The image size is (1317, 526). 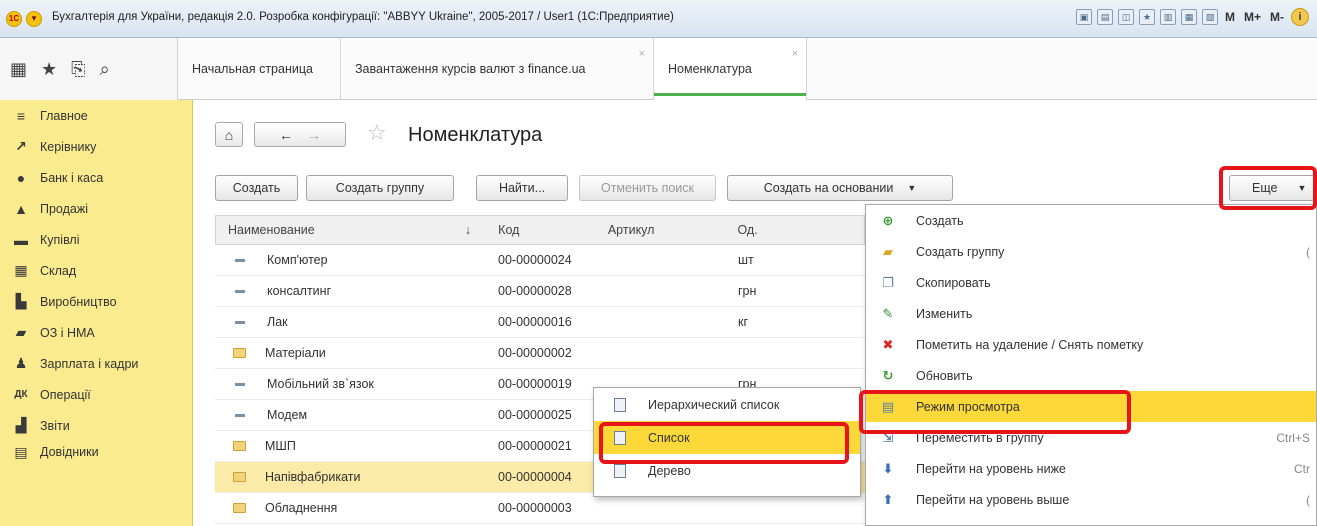 What do you see at coordinates (96, 208) in the screenshot?
I see `sidebar-item-sales: ▲ Продажі` at bounding box center [96, 208].